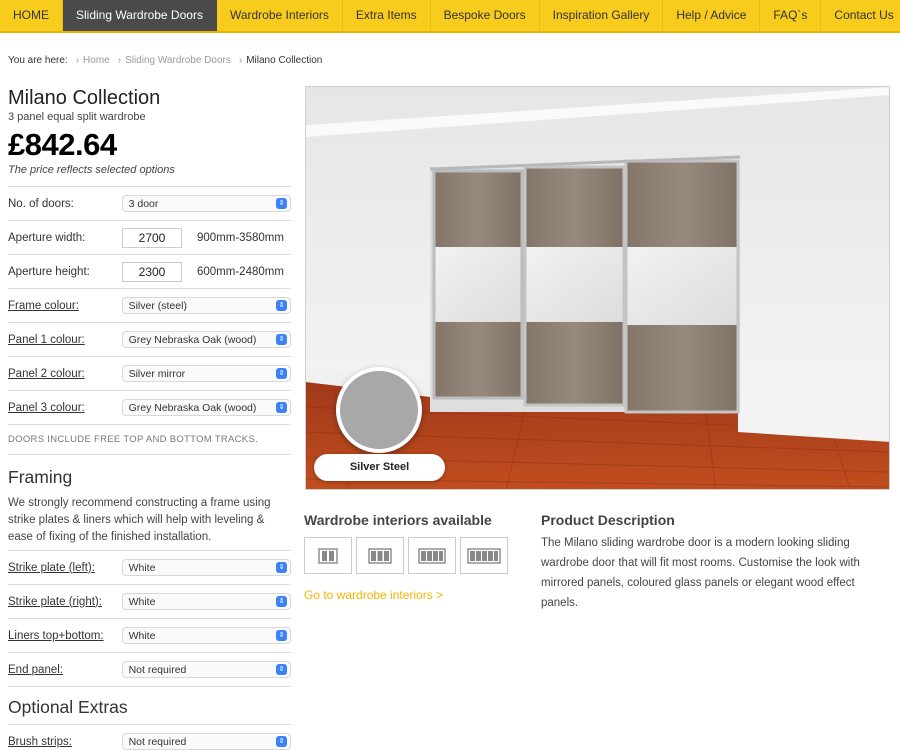 This screenshot has width=900, height=750. I want to click on interior-2-section-thumb, so click(328, 555).